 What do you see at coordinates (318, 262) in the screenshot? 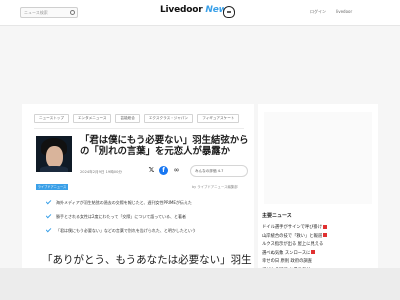
I see `list-item: 幸せの日 原則 政府の調査` at bounding box center [318, 262].